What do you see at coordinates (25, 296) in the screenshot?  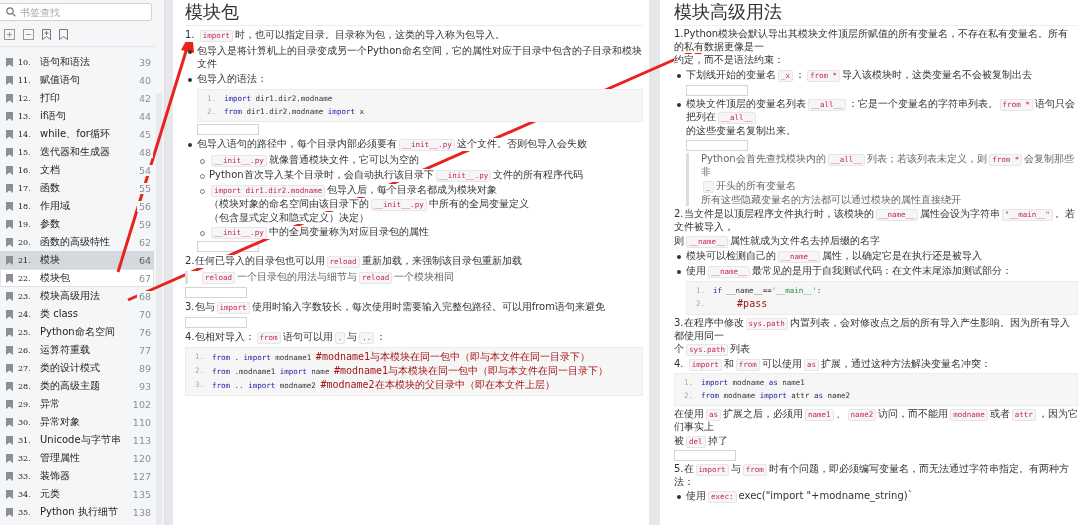 I see `chapter-number: 23.` at bounding box center [25, 296].